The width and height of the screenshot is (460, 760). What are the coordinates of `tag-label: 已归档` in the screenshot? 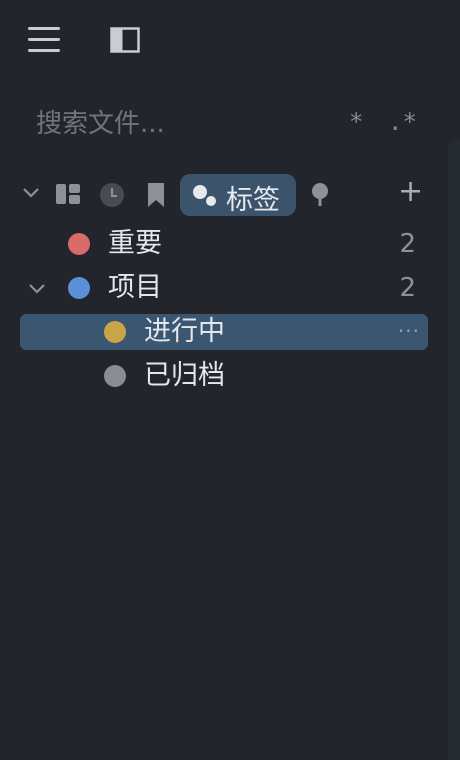 It's located at (184, 375).